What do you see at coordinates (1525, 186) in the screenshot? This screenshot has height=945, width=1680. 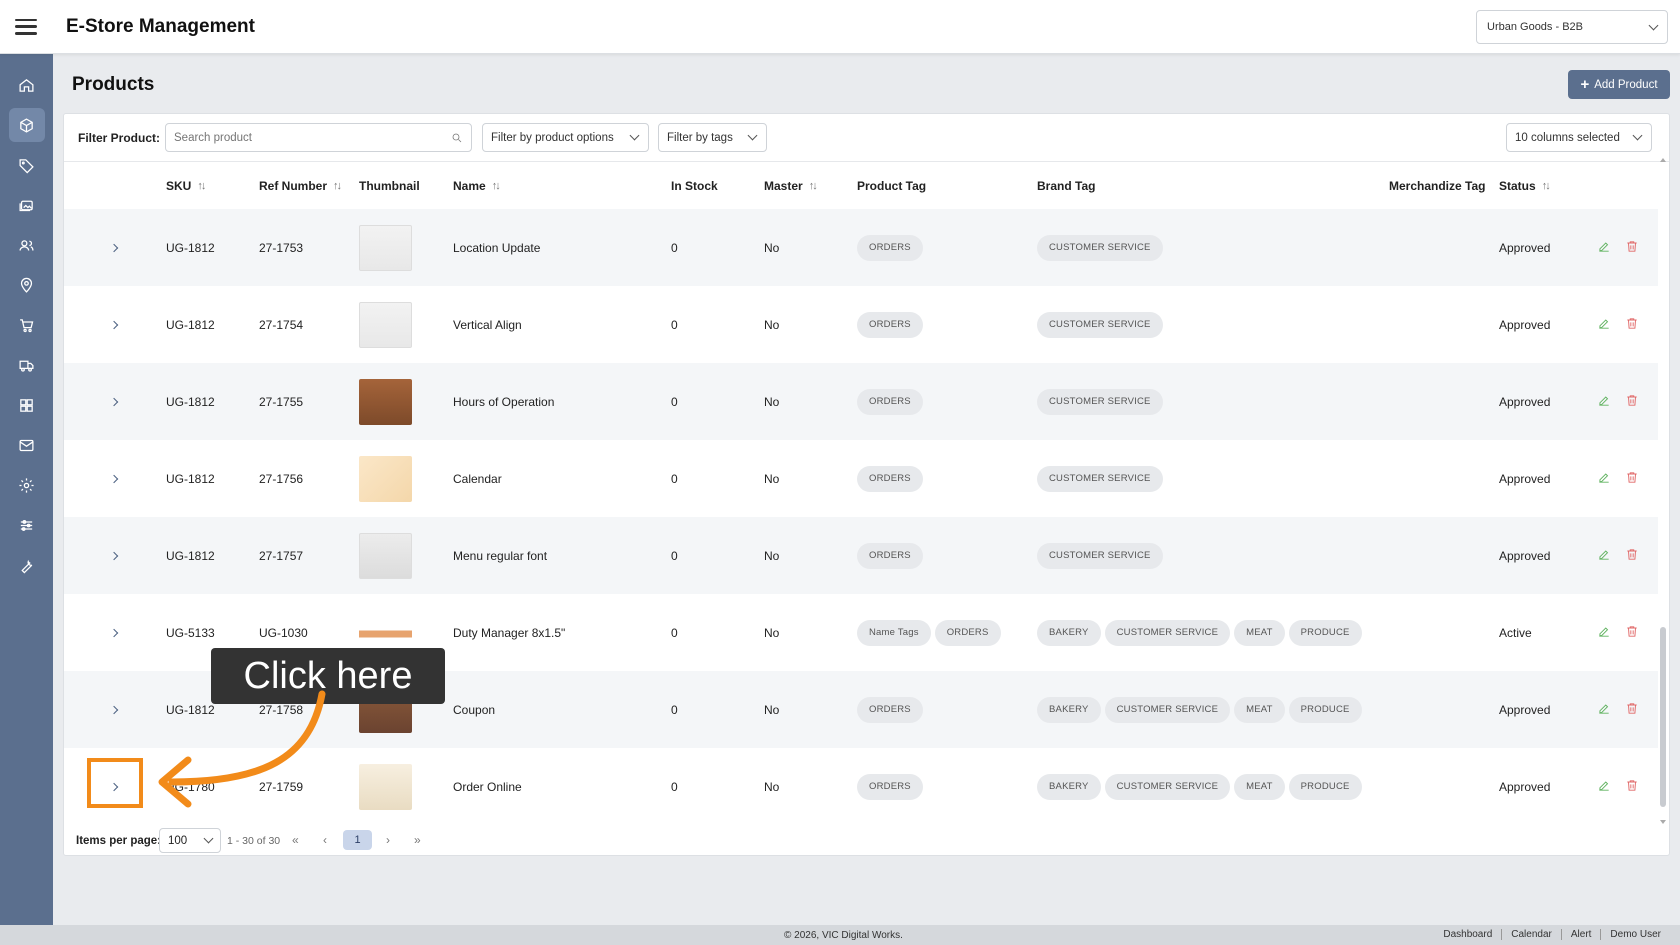 I see `column-header-status: Status ↑↓` at bounding box center [1525, 186].